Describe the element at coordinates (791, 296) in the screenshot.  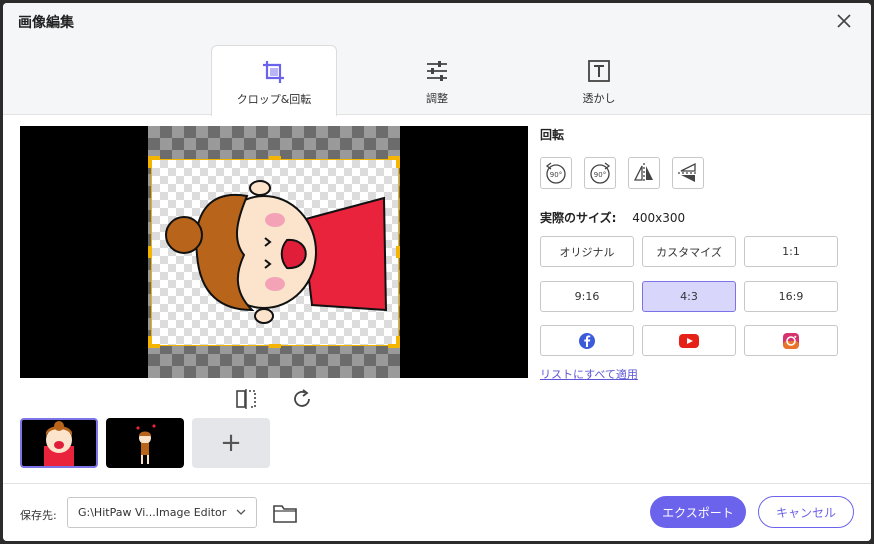
I see `ratio-16-9-button: 16:9` at that location.